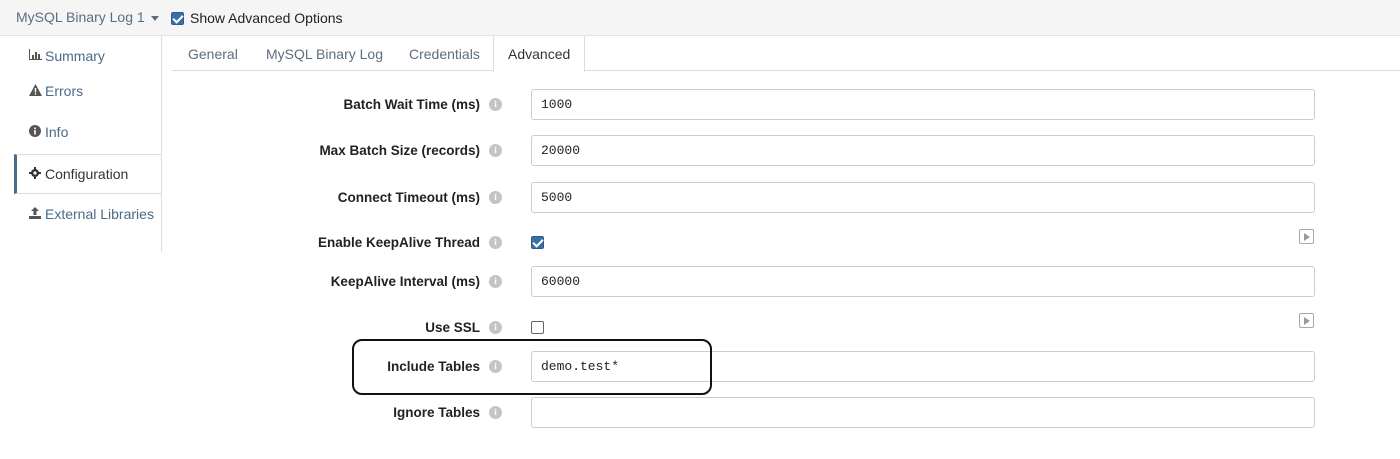 The width and height of the screenshot is (1400, 459). I want to click on max-batch-size-input, so click(923, 150).